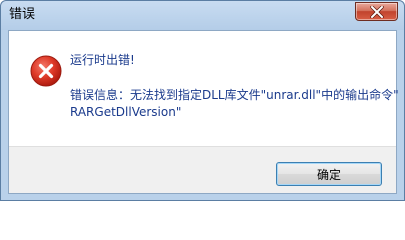 This screenshot has height=240, width=405. I want to click on error-heading: 运行时出错!, so click(102, 60).